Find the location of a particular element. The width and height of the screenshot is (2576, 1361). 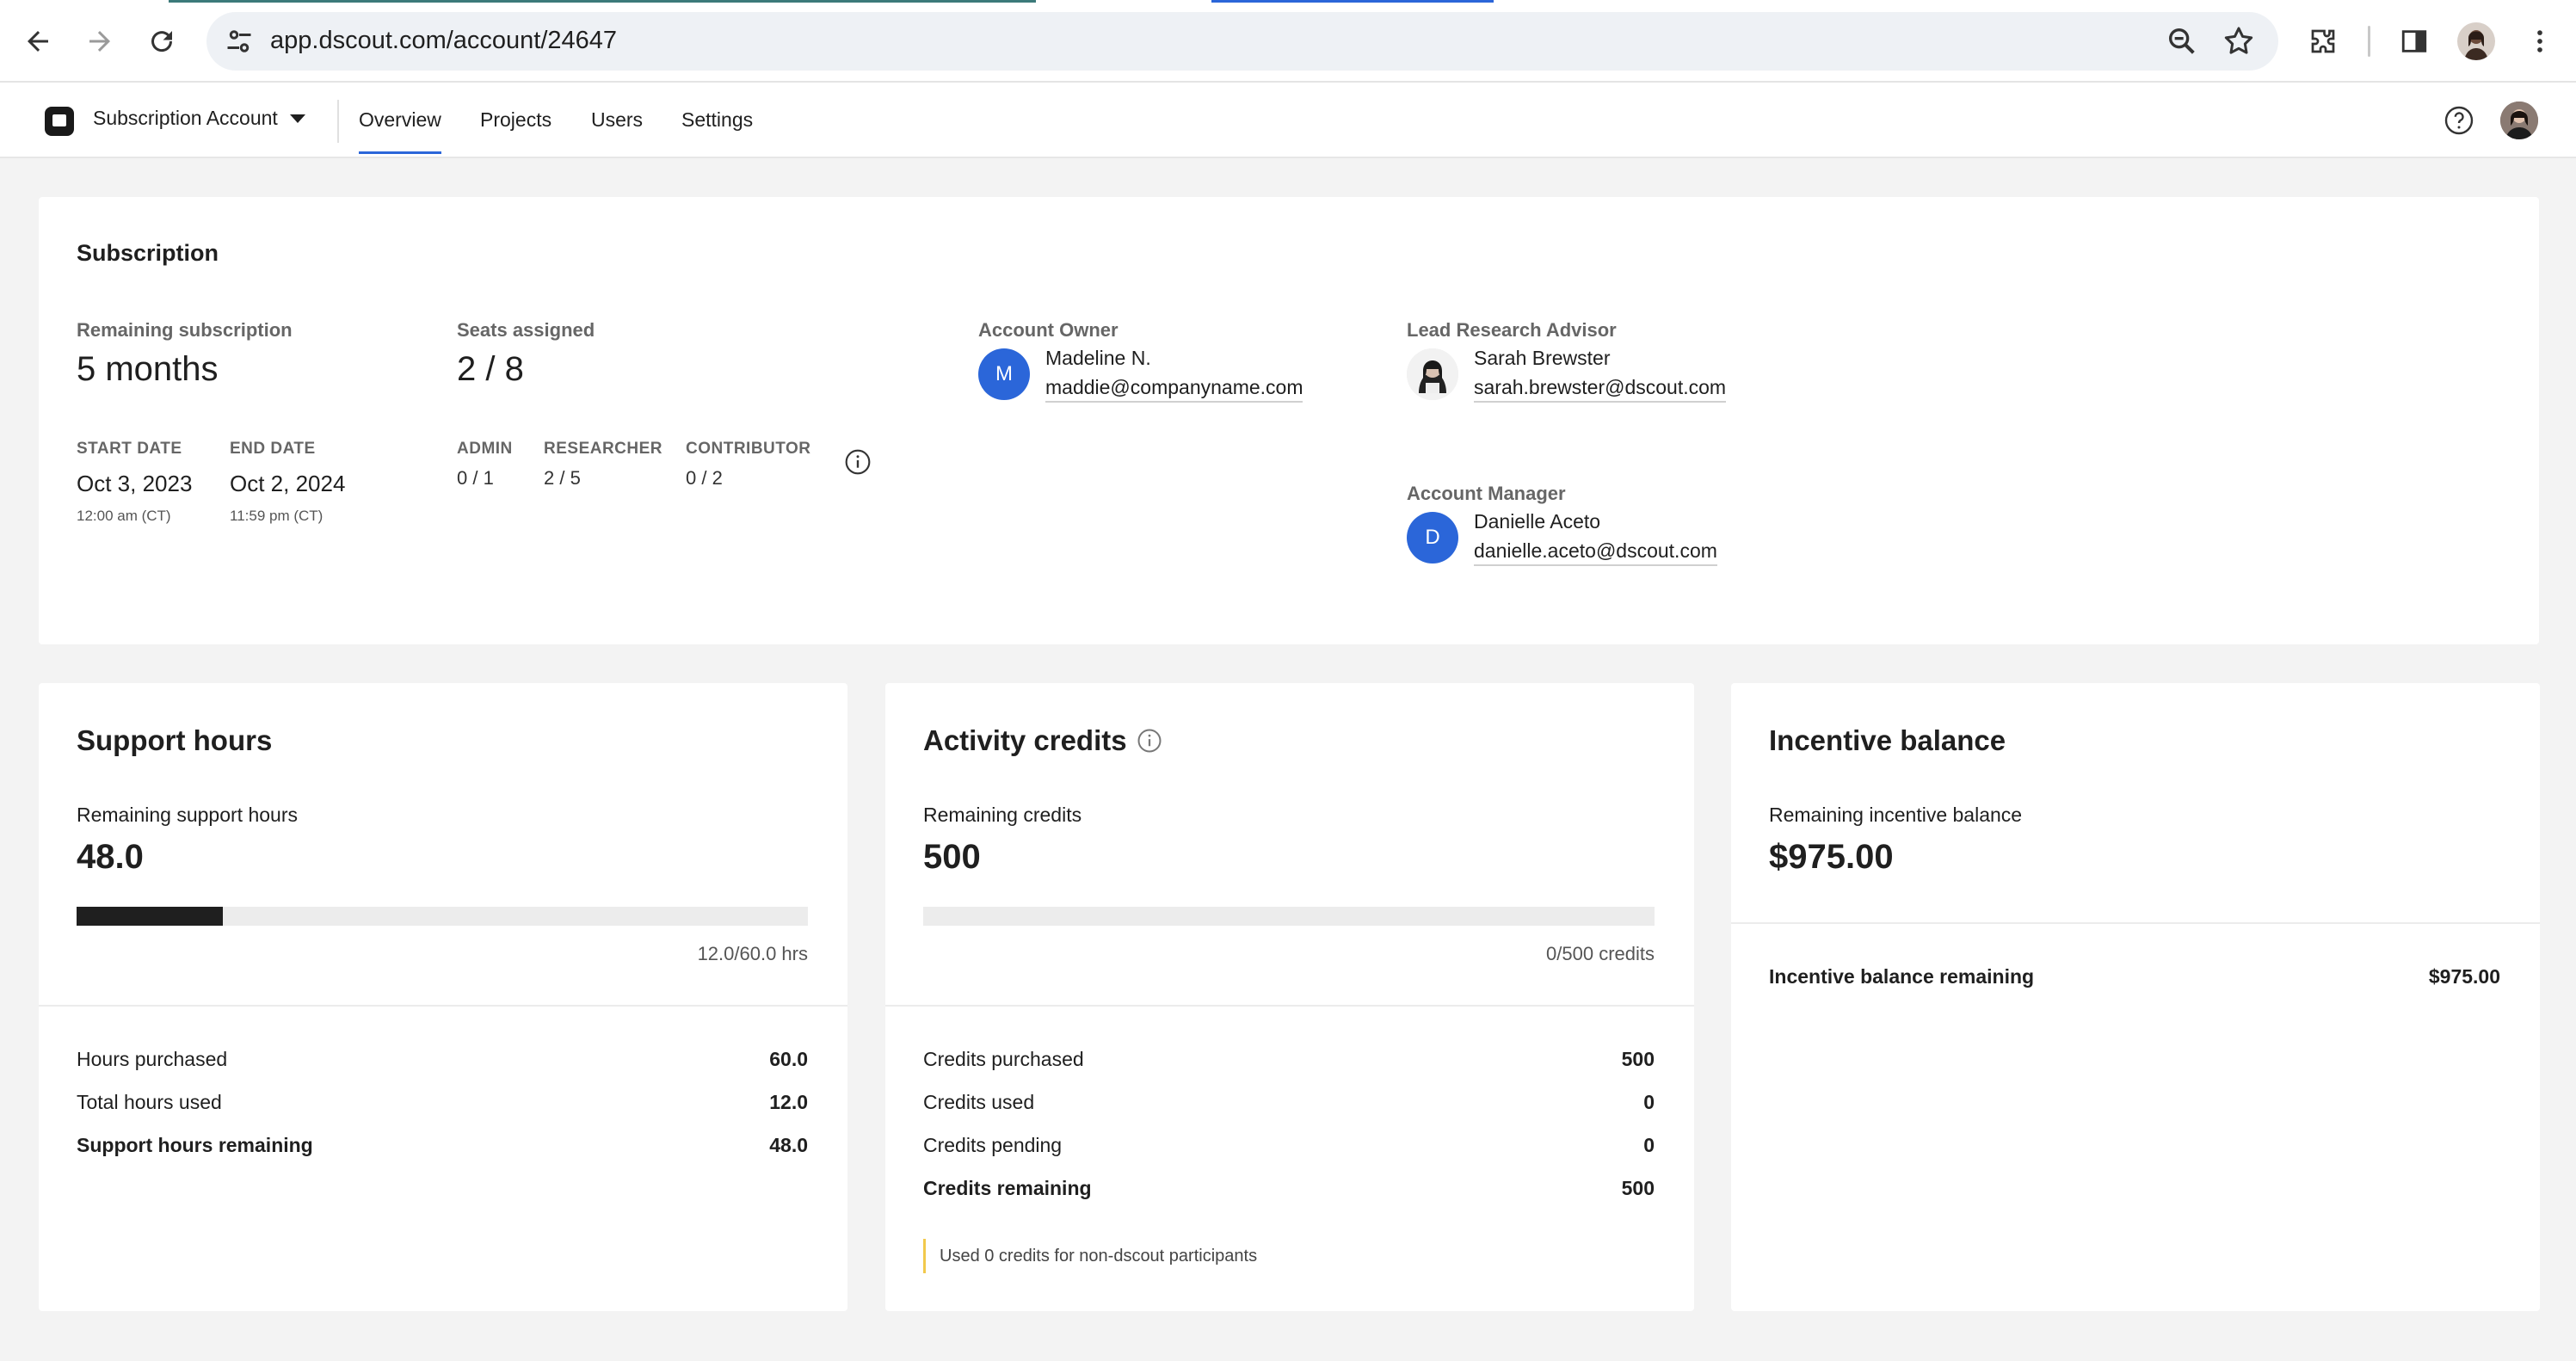

row-label: Total hours used is located at coordinates (149, 1102).